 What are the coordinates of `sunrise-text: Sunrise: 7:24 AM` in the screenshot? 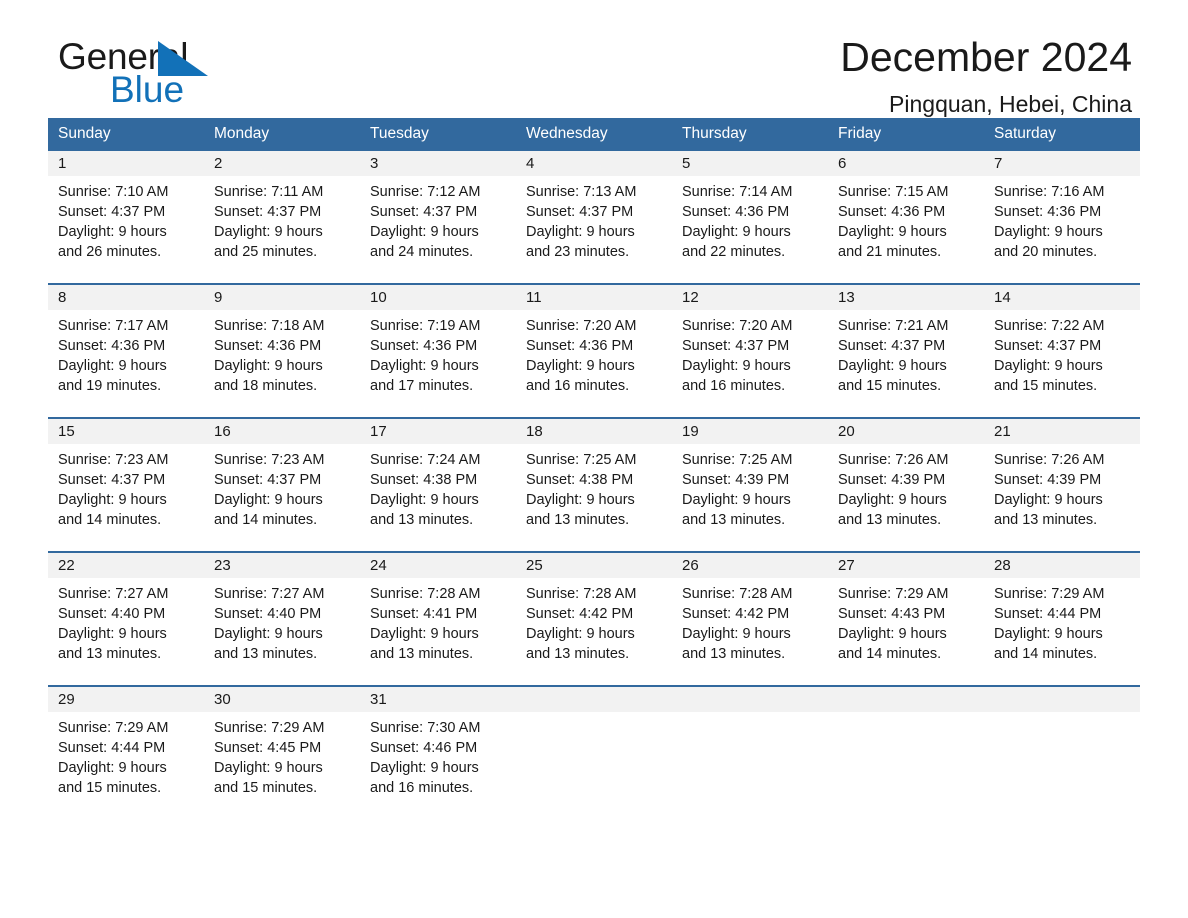 It's located at (425, 460).